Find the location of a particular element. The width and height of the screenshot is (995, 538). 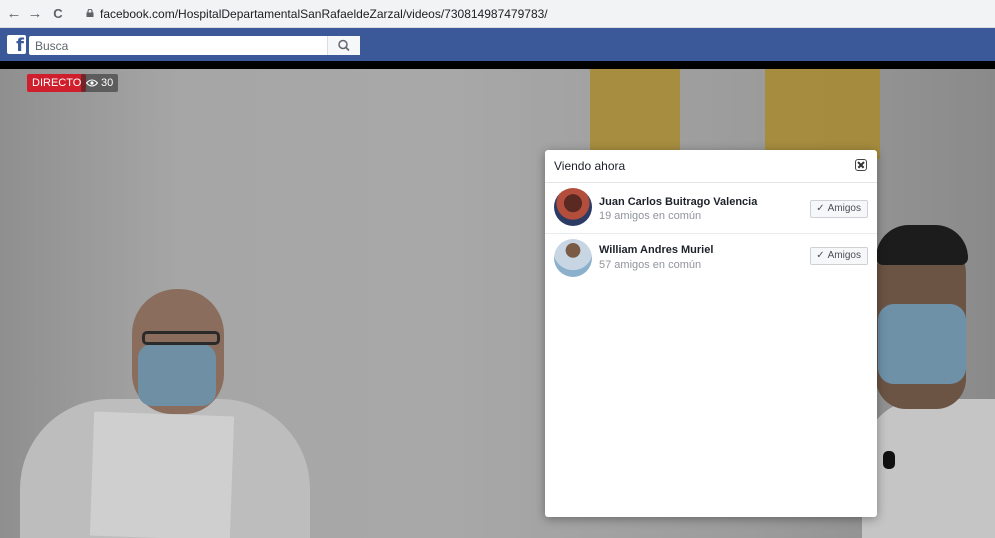

flag-left is located at coordinates (635, 114).